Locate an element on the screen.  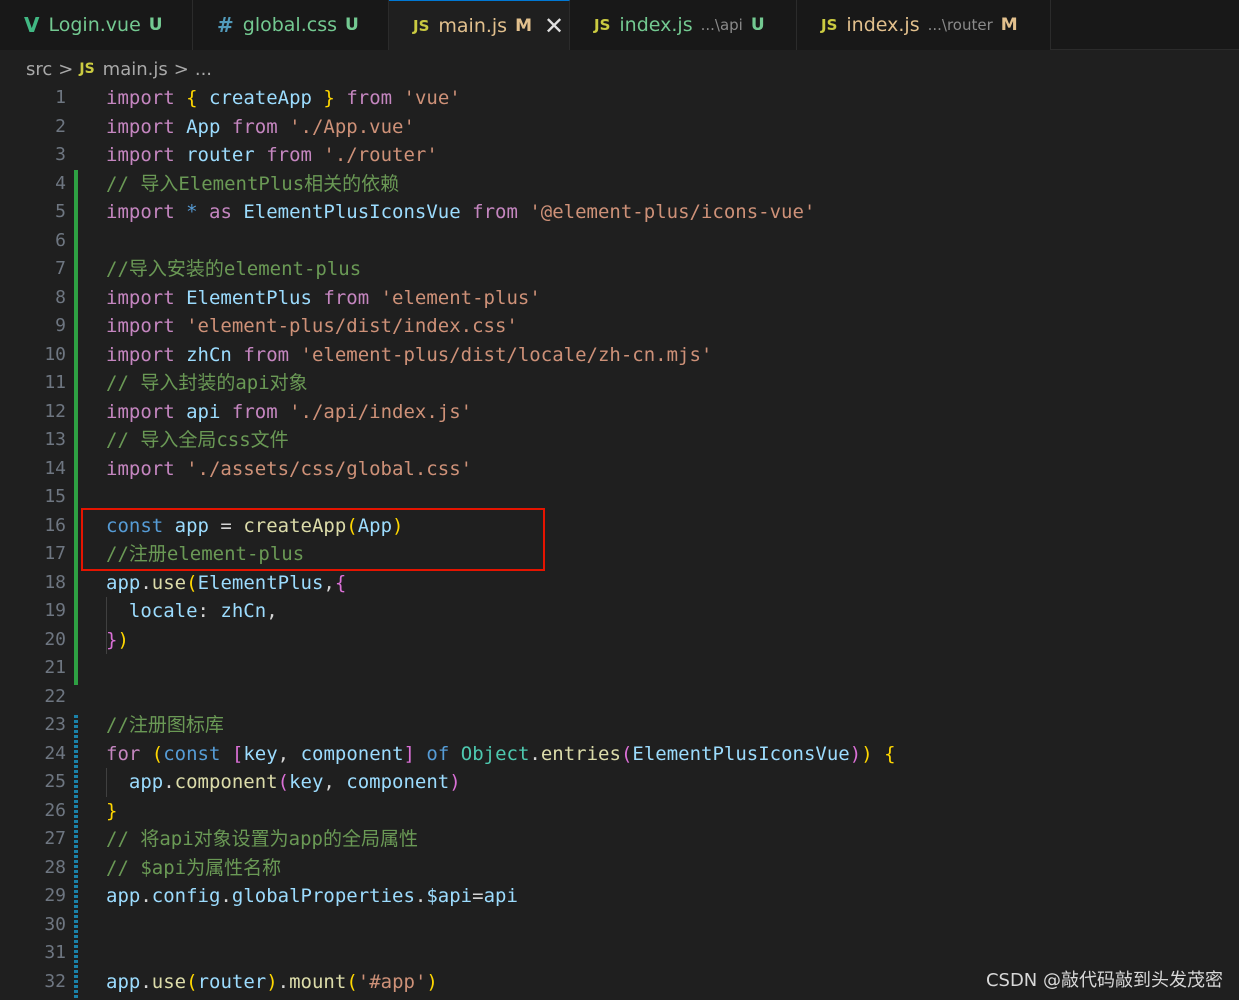
code-token: const is located at coordinates (135, 525).